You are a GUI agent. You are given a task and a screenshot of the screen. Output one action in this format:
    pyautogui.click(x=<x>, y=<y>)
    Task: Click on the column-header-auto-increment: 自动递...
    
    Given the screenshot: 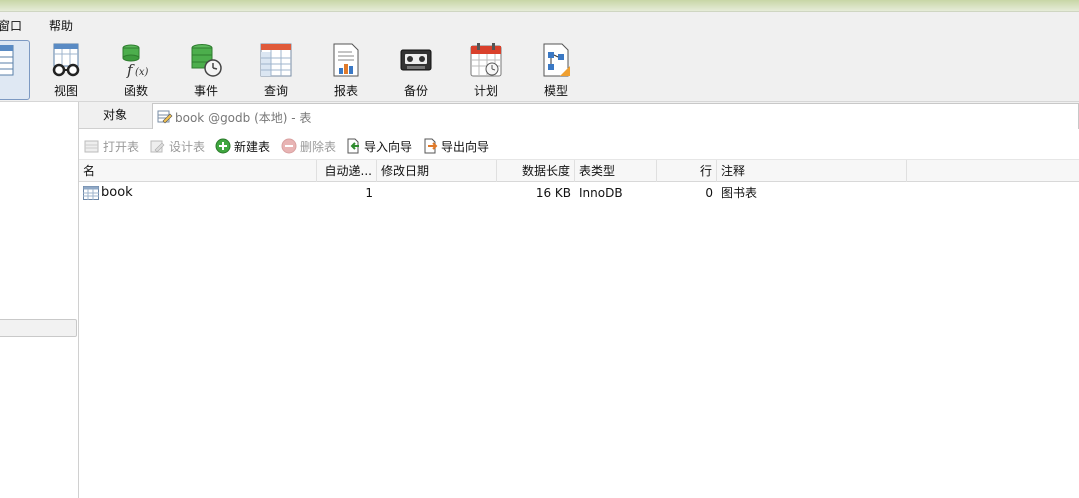 What is the action you would take?
    pyautogui.click(x=347, y=171)
    